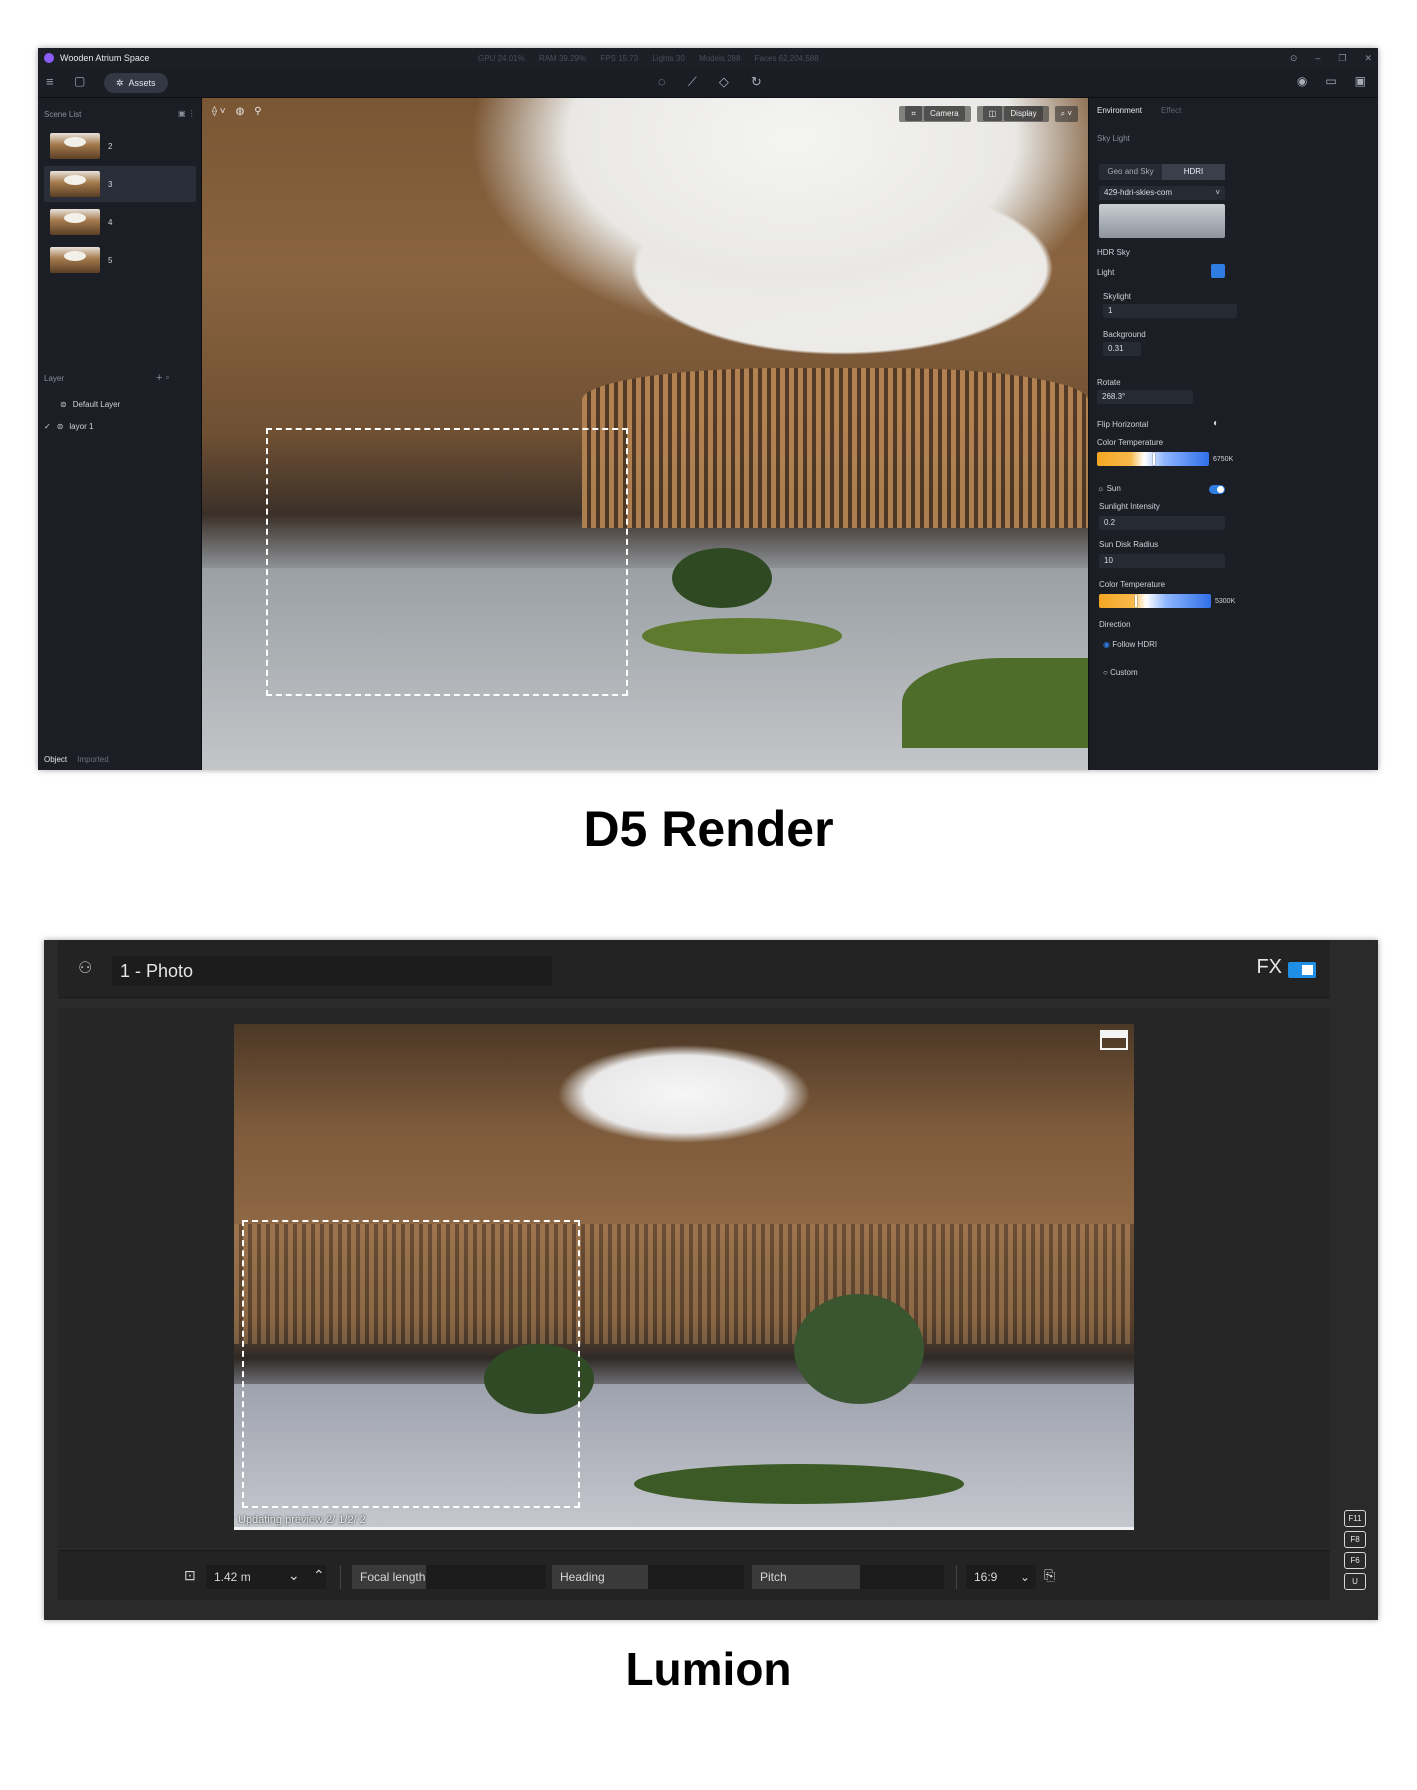  Describe the element at coordinates (1130, 172) in the screenshot. I see `seg-geo-sky: Geo and Sky` at that location.